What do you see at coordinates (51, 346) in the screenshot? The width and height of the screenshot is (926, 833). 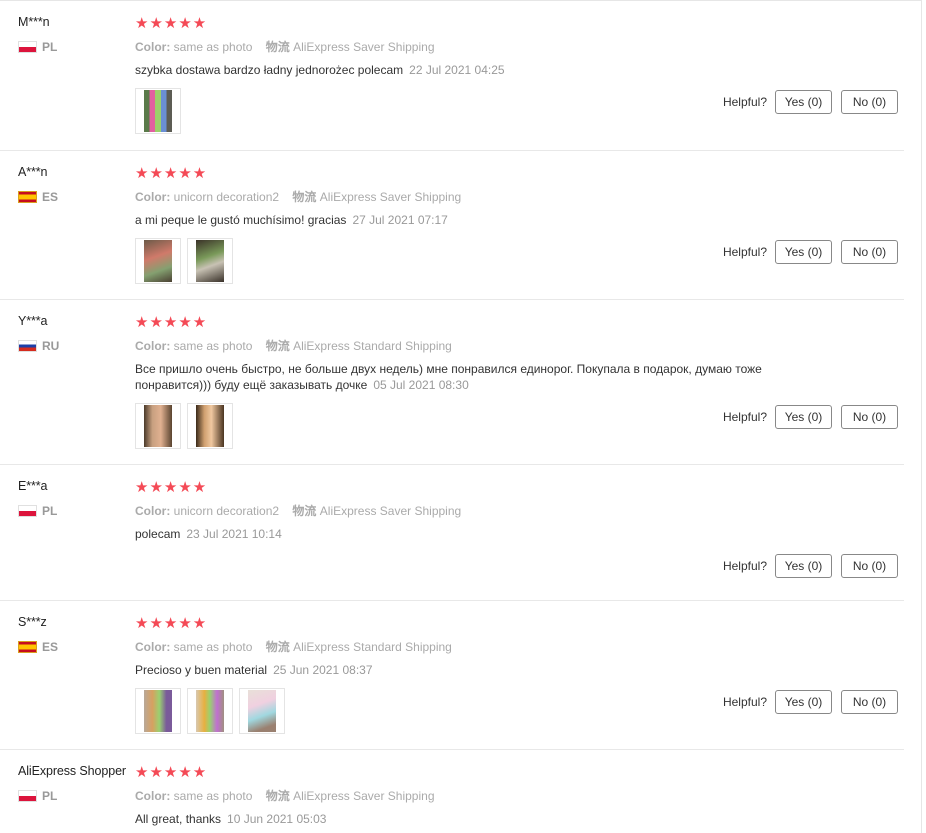 I see `country-code: RU` at bounding box center [51, 346].